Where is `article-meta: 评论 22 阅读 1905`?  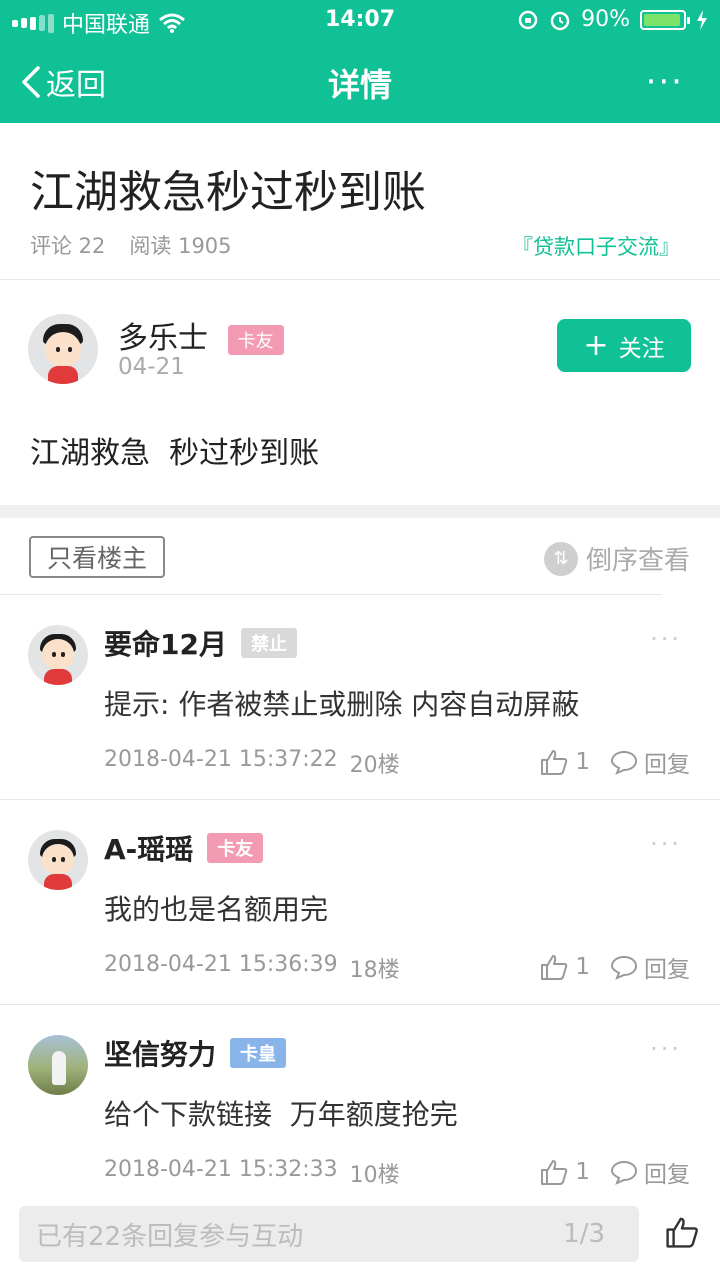
article-meta: 评论 22 阅读 1905 is located at coordinates (131, 245).